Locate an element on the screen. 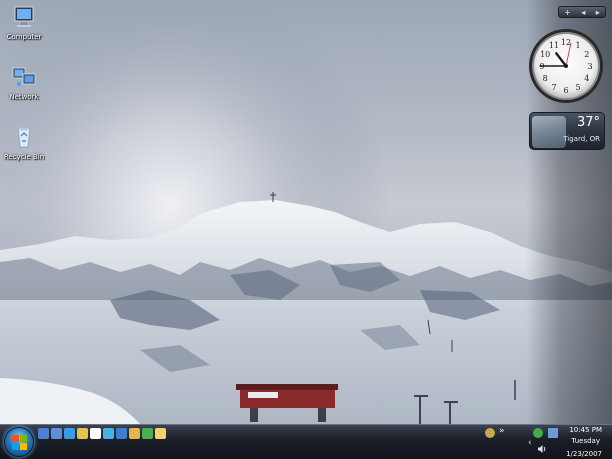 Image resolution: width=612 pixels, height=459 pixels. tray-app-icon is located at coordinates (490, 433).